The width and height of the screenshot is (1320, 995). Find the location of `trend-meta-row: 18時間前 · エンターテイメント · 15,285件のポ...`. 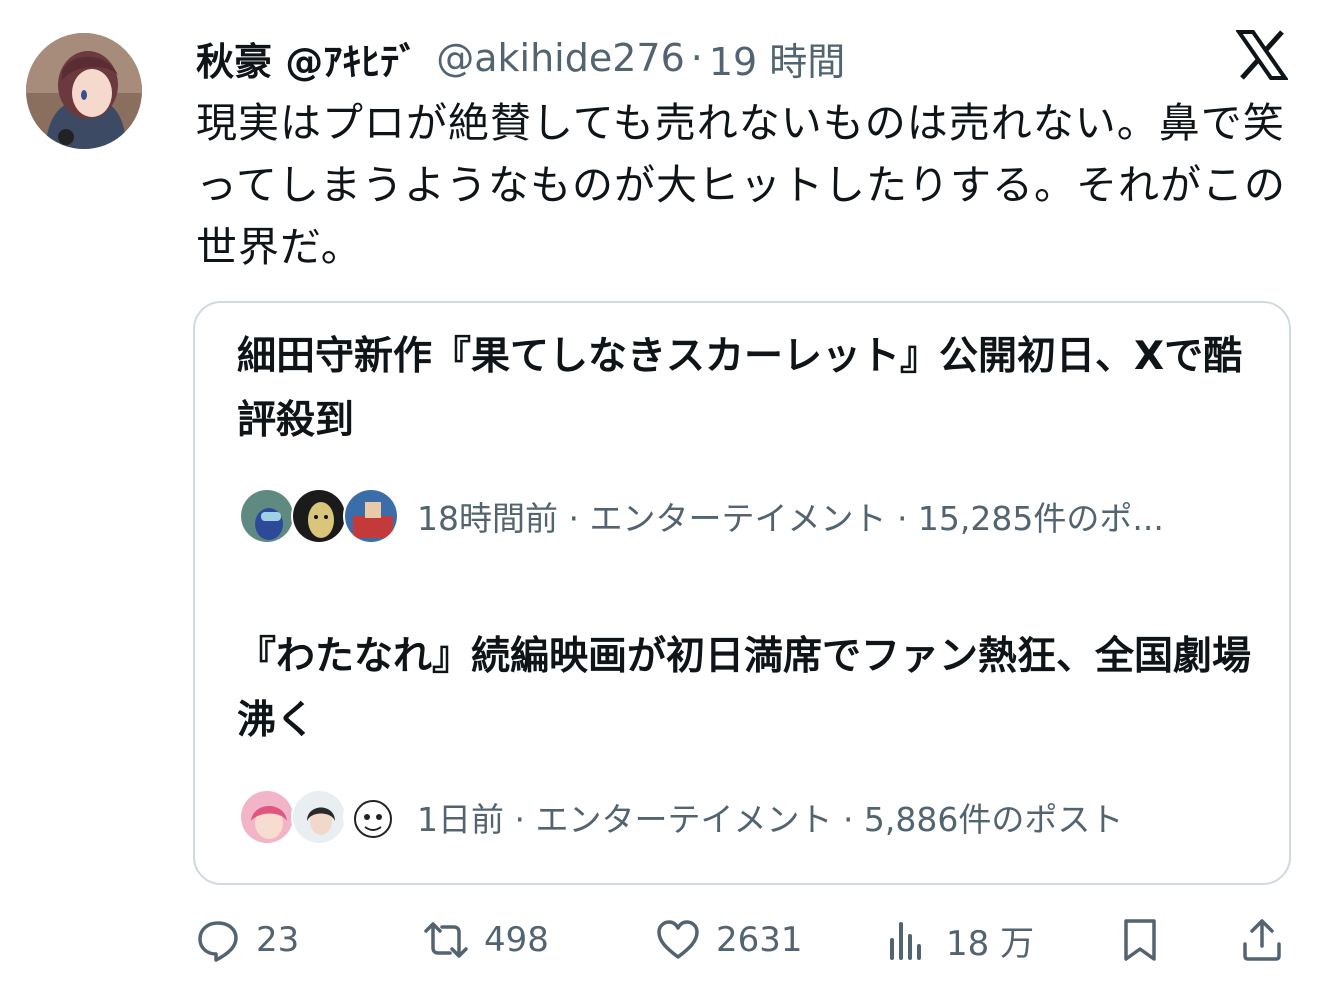

trend-meta-row: 18時間前 · エンターテイメント · 15,285件のポ... is located at coordinates (701, 516).